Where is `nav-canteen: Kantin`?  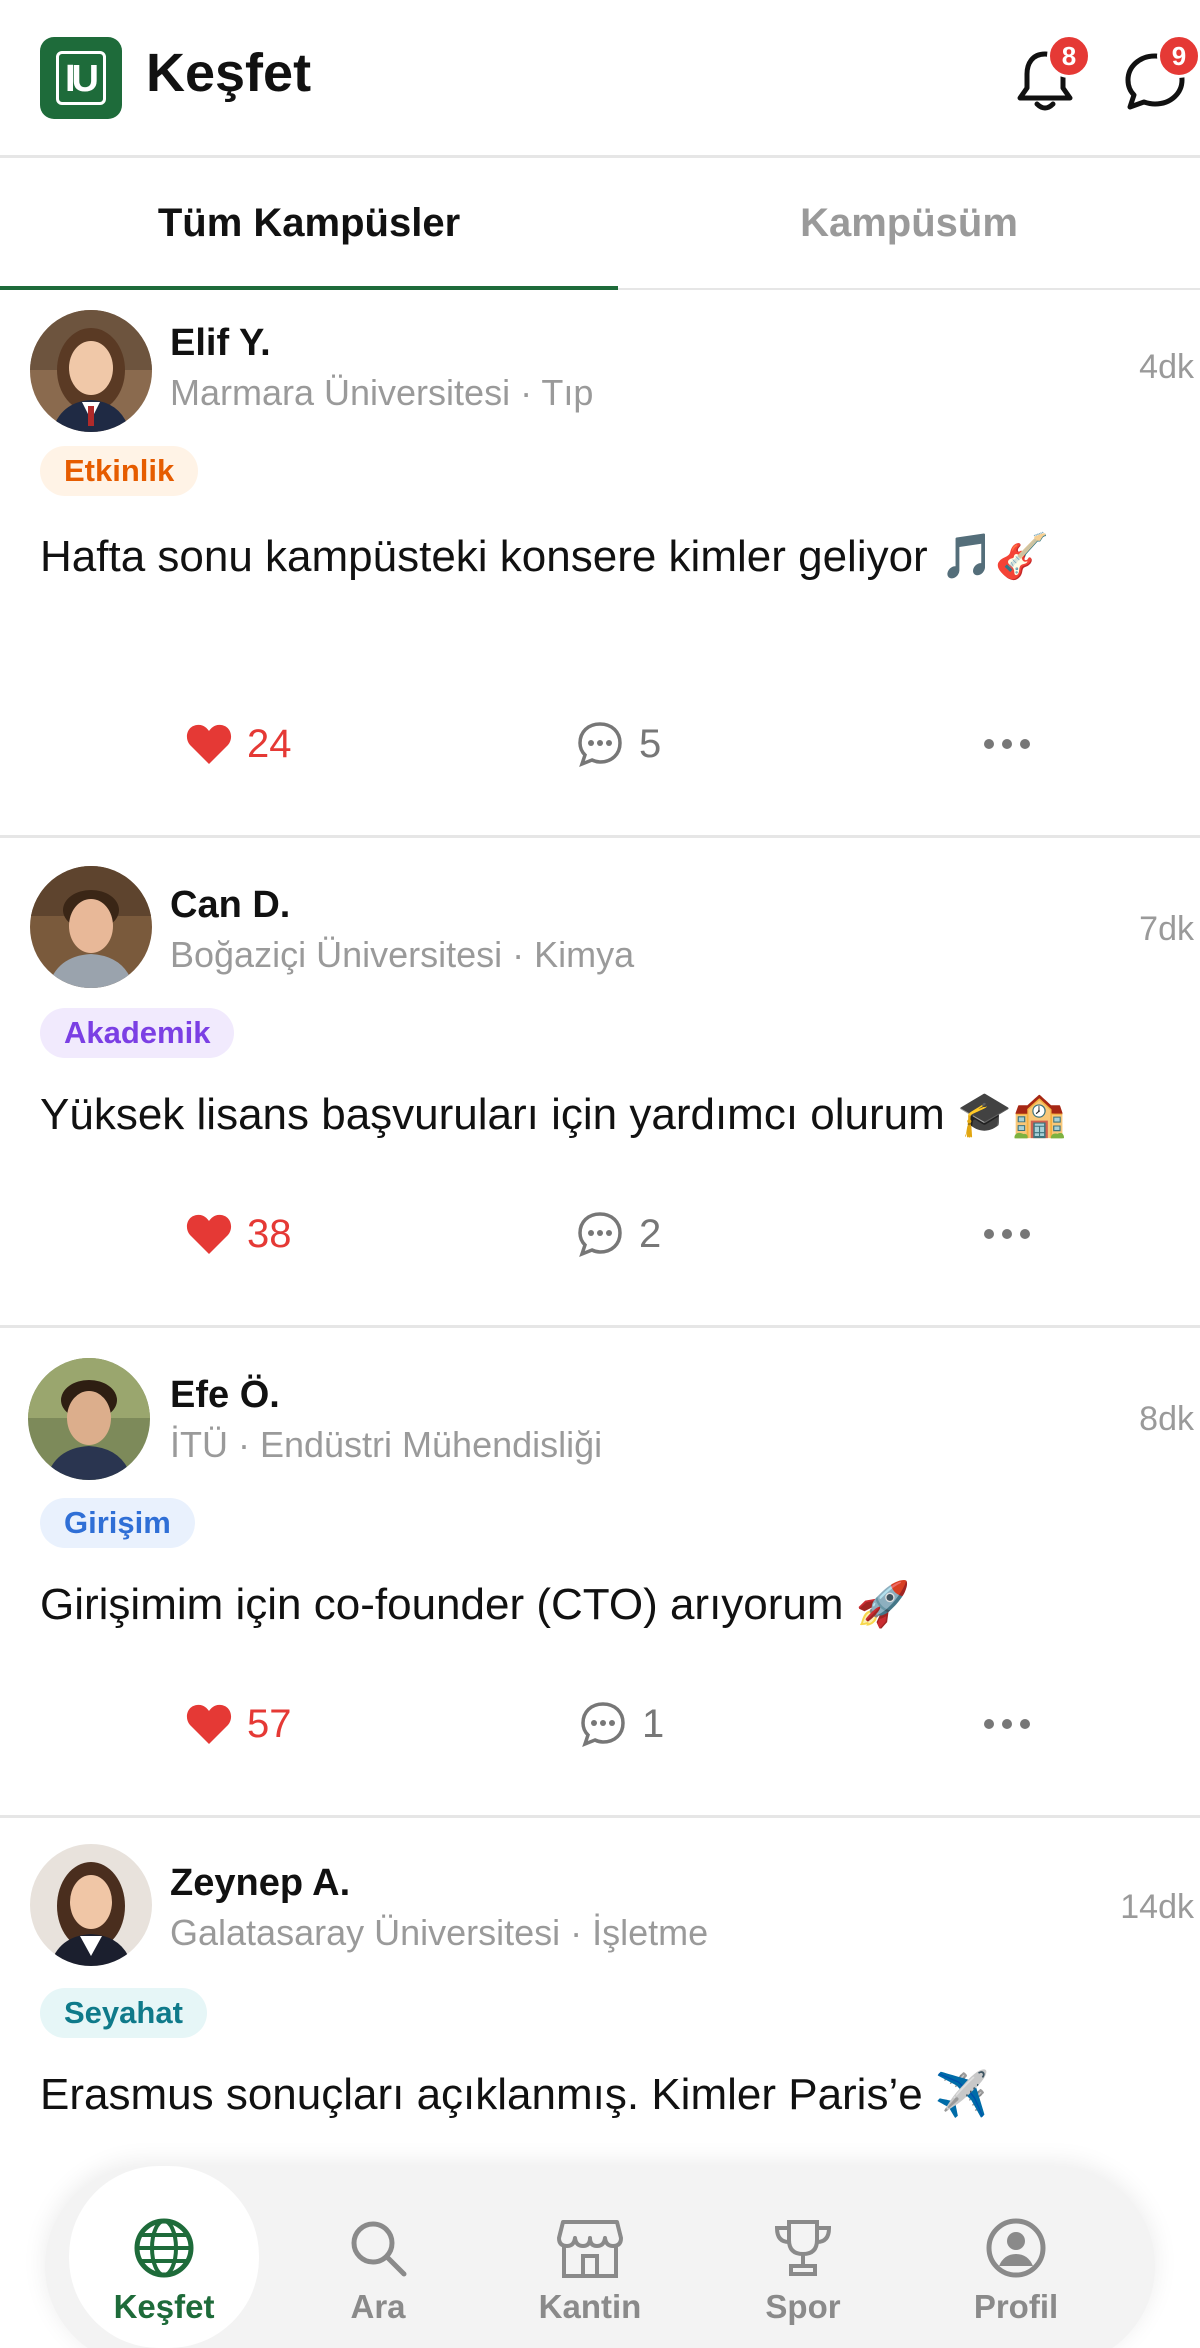 nav-canteen: Kantin is located at coordinates (590, 2257).